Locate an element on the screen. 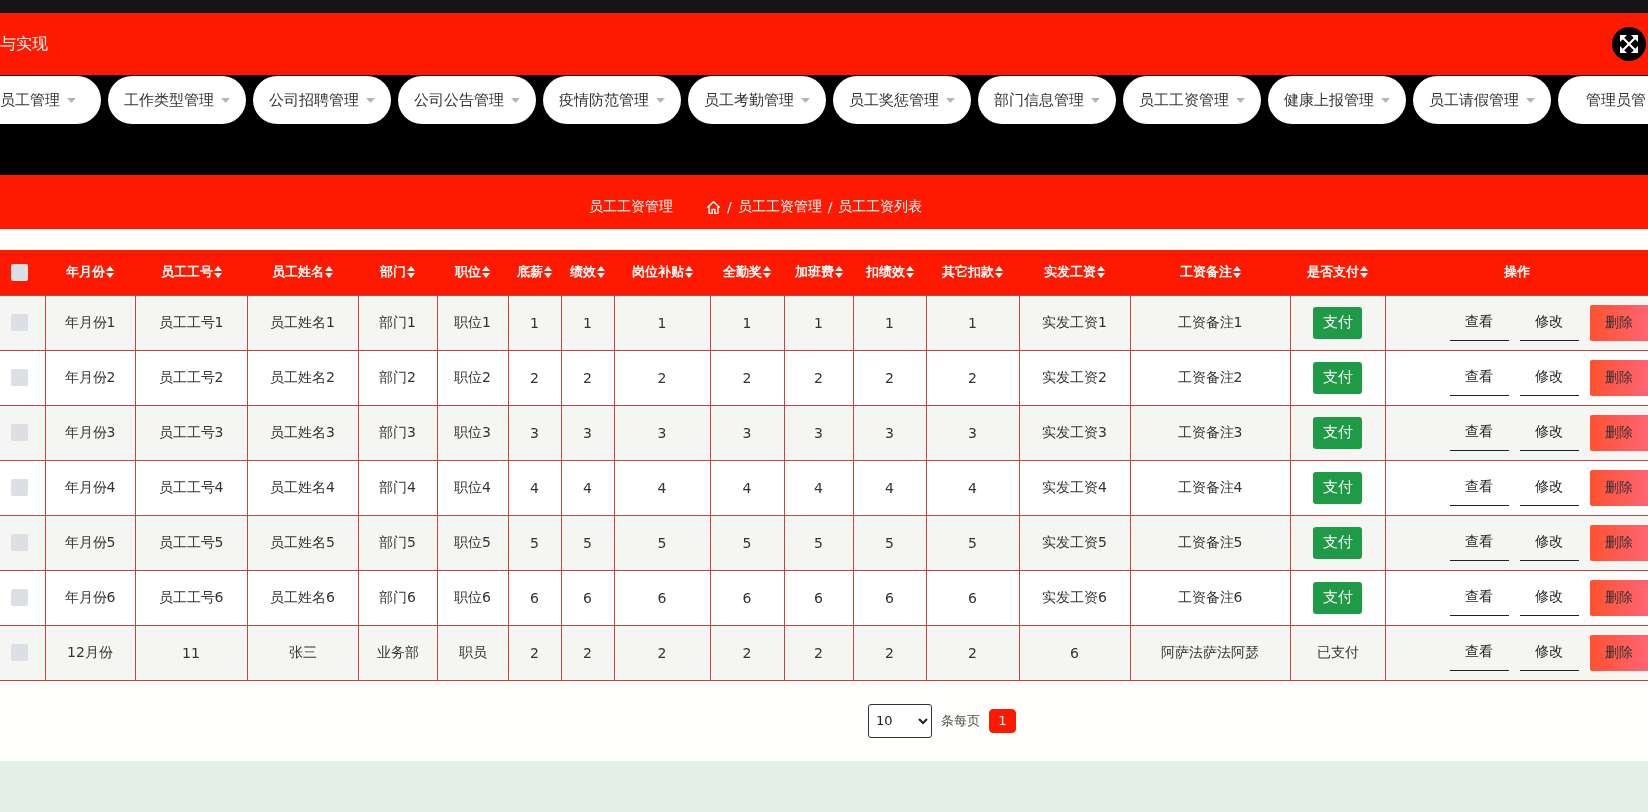  table-cell: 部门4 is located at coordinates (397, 487).